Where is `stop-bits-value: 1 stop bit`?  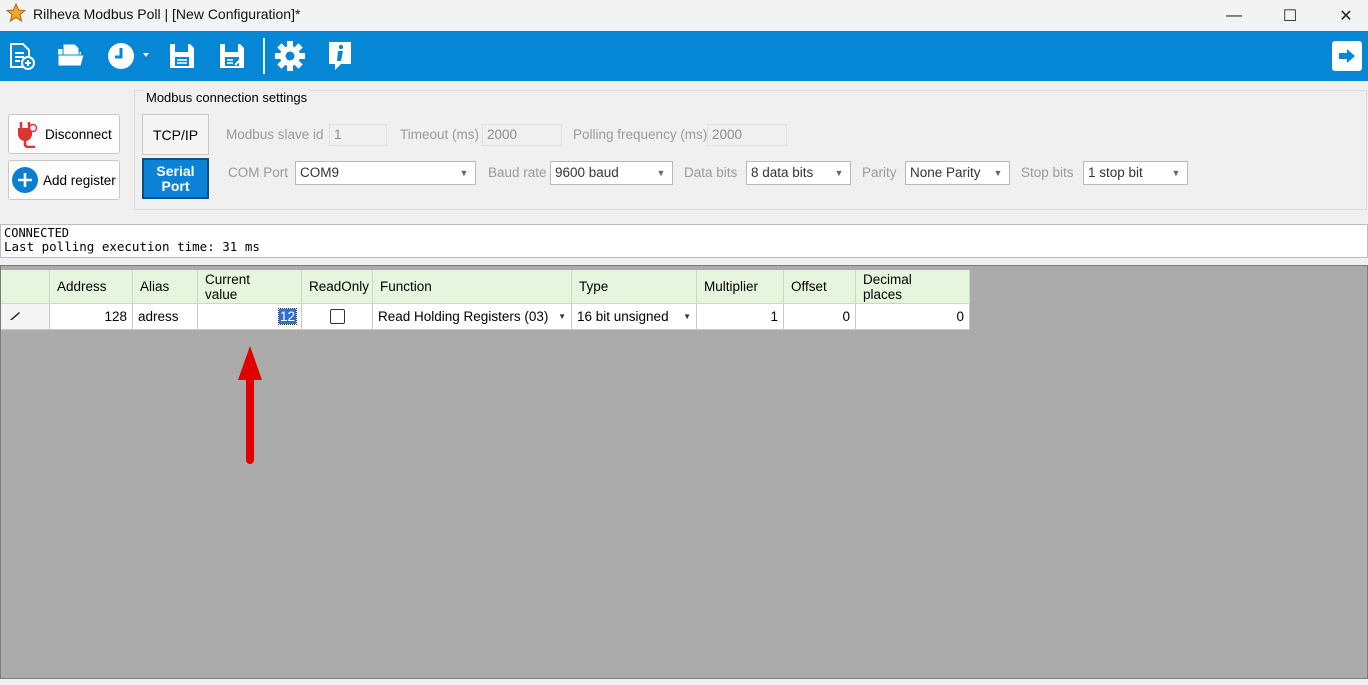
stop-bits-value: 1 stop bit is located at coordinates (1115, 172).